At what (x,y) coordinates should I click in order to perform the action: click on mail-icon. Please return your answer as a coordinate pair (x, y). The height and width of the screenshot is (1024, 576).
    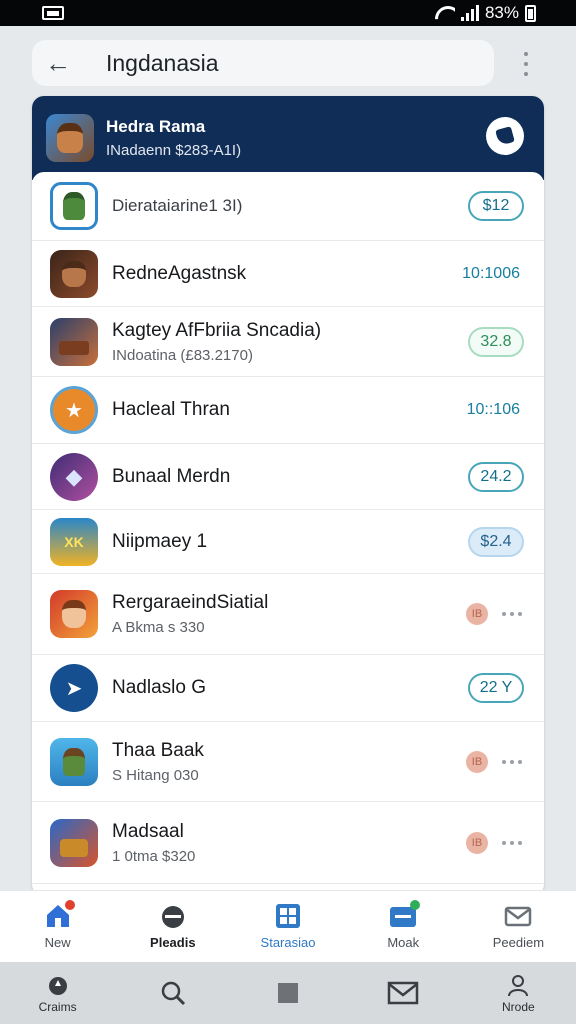
    Looking at the image, I should click on (403, 993).